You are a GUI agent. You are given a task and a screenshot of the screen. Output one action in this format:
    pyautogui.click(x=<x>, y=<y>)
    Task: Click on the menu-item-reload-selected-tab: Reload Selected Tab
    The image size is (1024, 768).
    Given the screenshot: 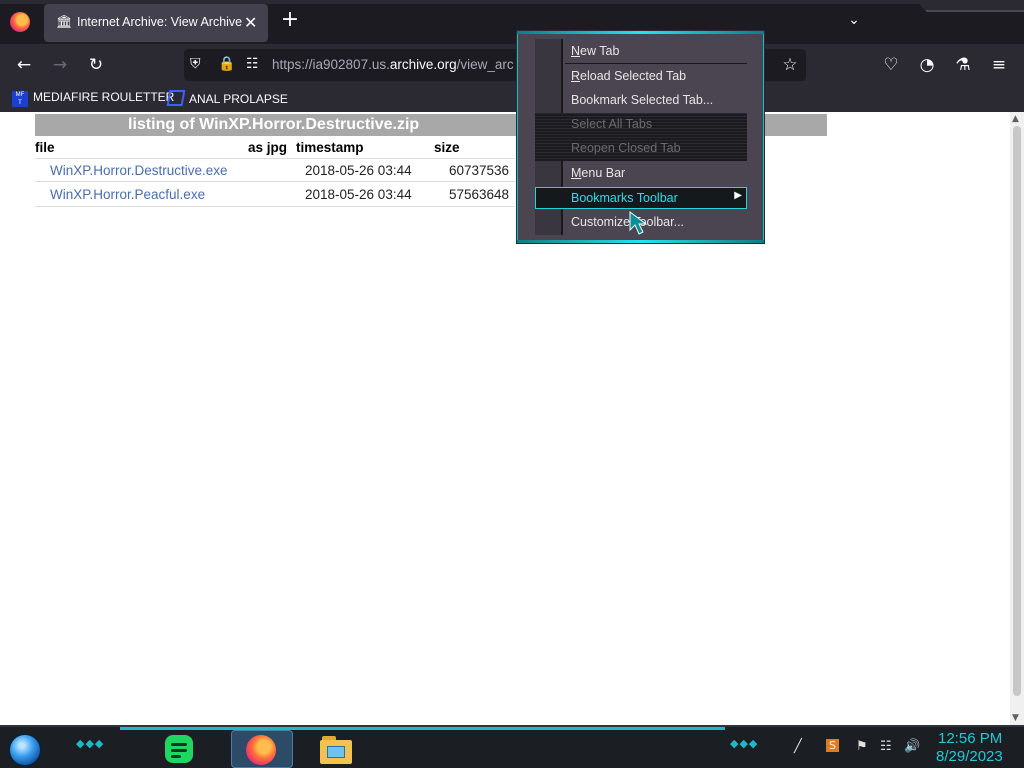 What is the action you would take?
    pyautogui.click(x=661, y=76)
    